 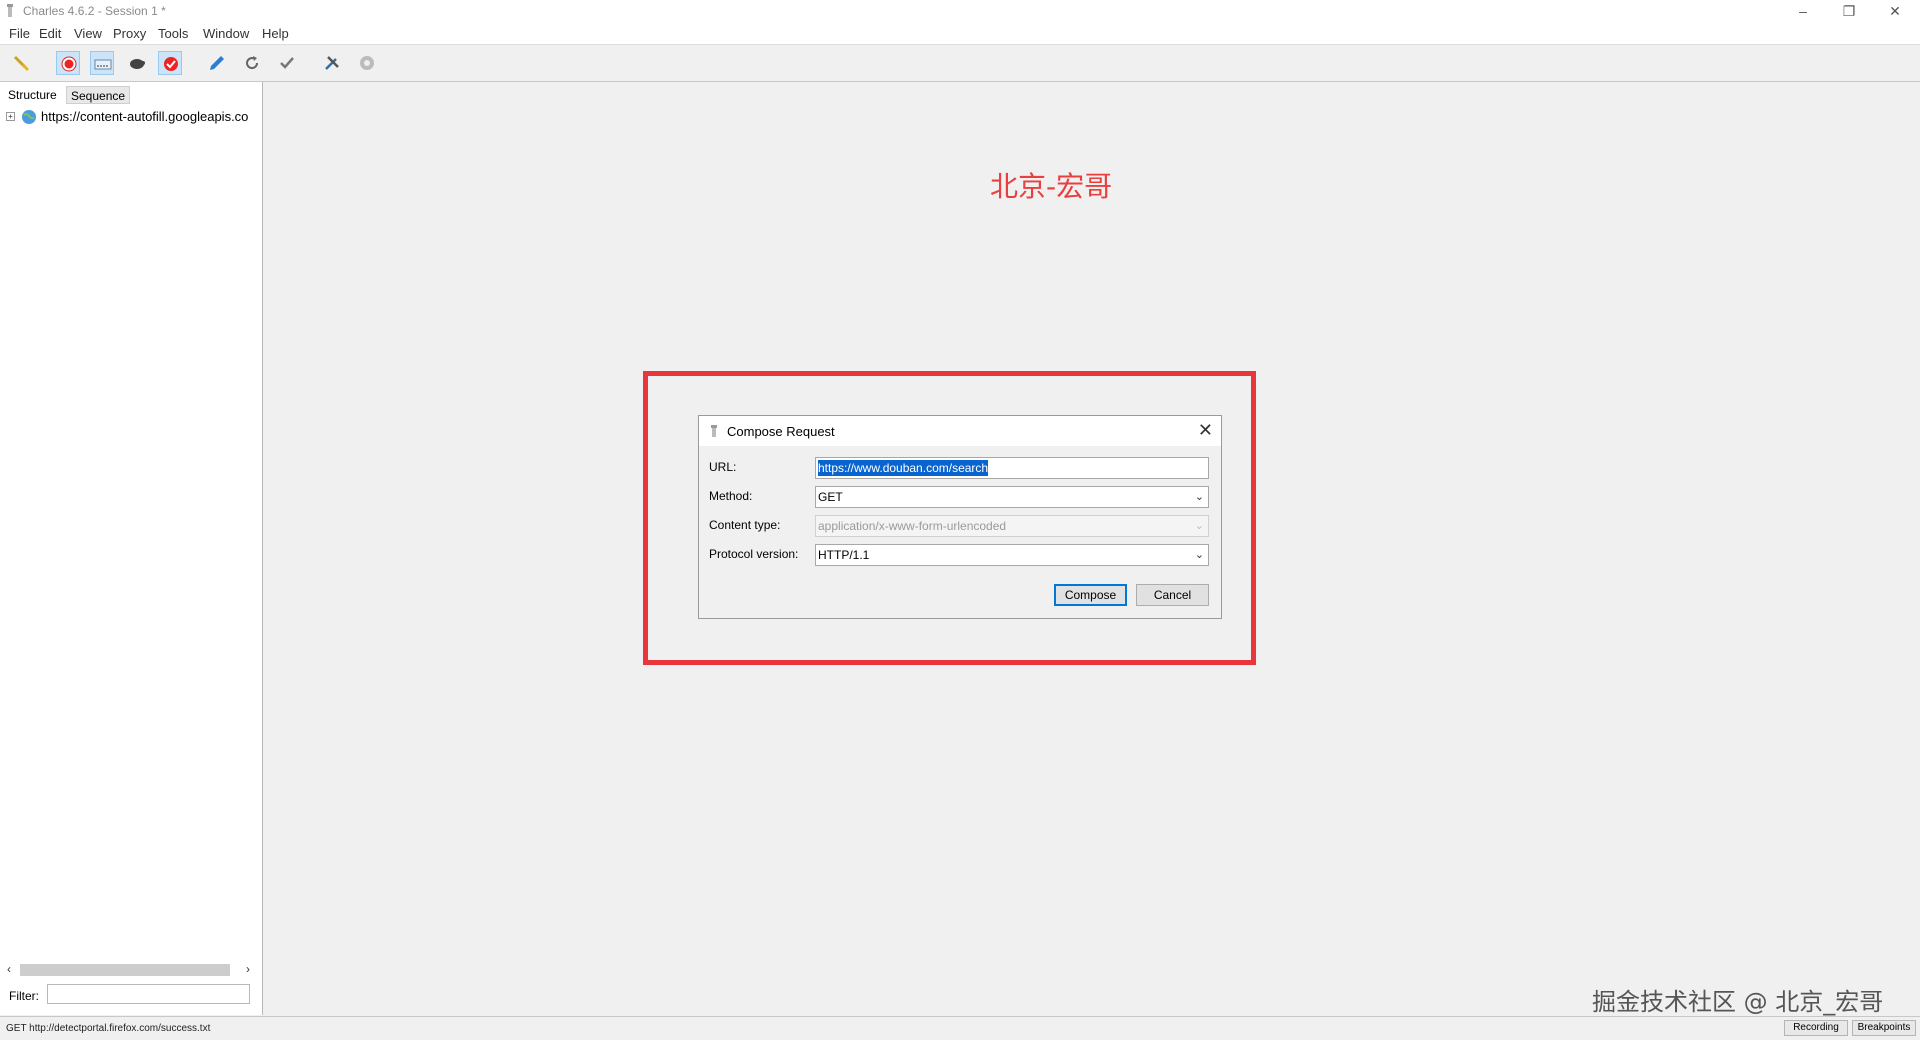 I want to click on cancel-button: Cancel, so click(x=1172, y=595).